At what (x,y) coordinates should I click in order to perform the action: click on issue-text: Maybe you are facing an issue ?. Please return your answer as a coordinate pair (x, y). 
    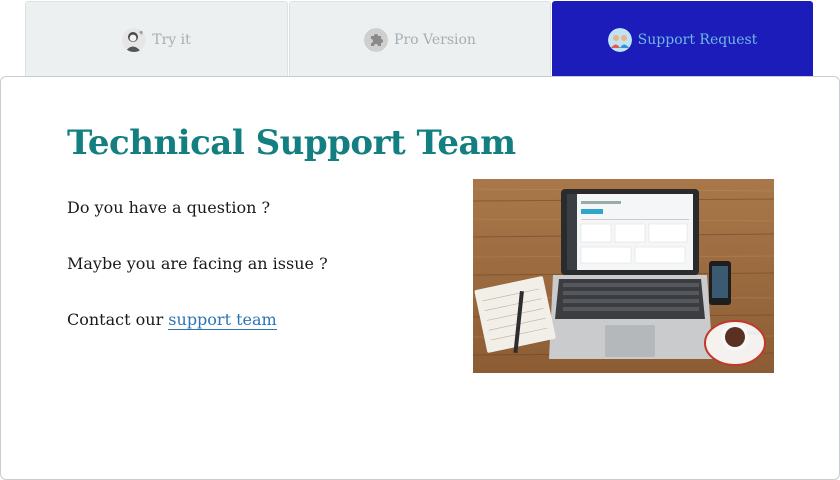
    Looking at the image, I should click on (197, 263).